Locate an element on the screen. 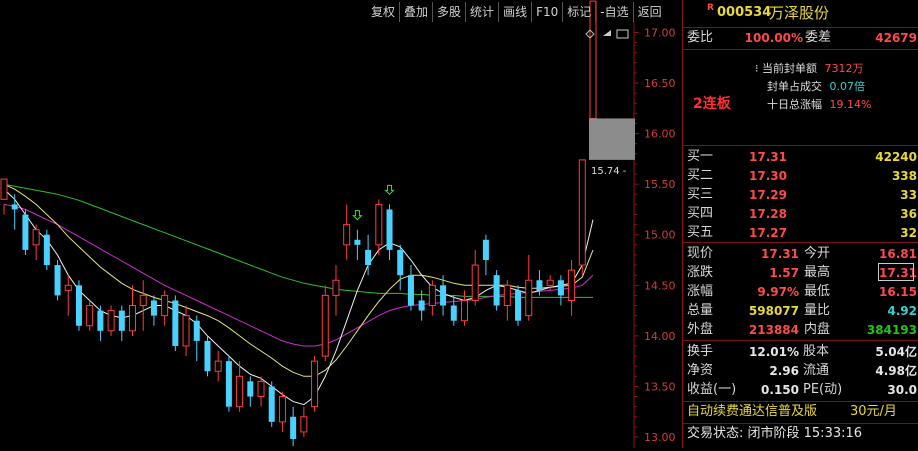  quote-row: 涨幅 9.97% 最低 16.15 is located at coordinates (802, 292).